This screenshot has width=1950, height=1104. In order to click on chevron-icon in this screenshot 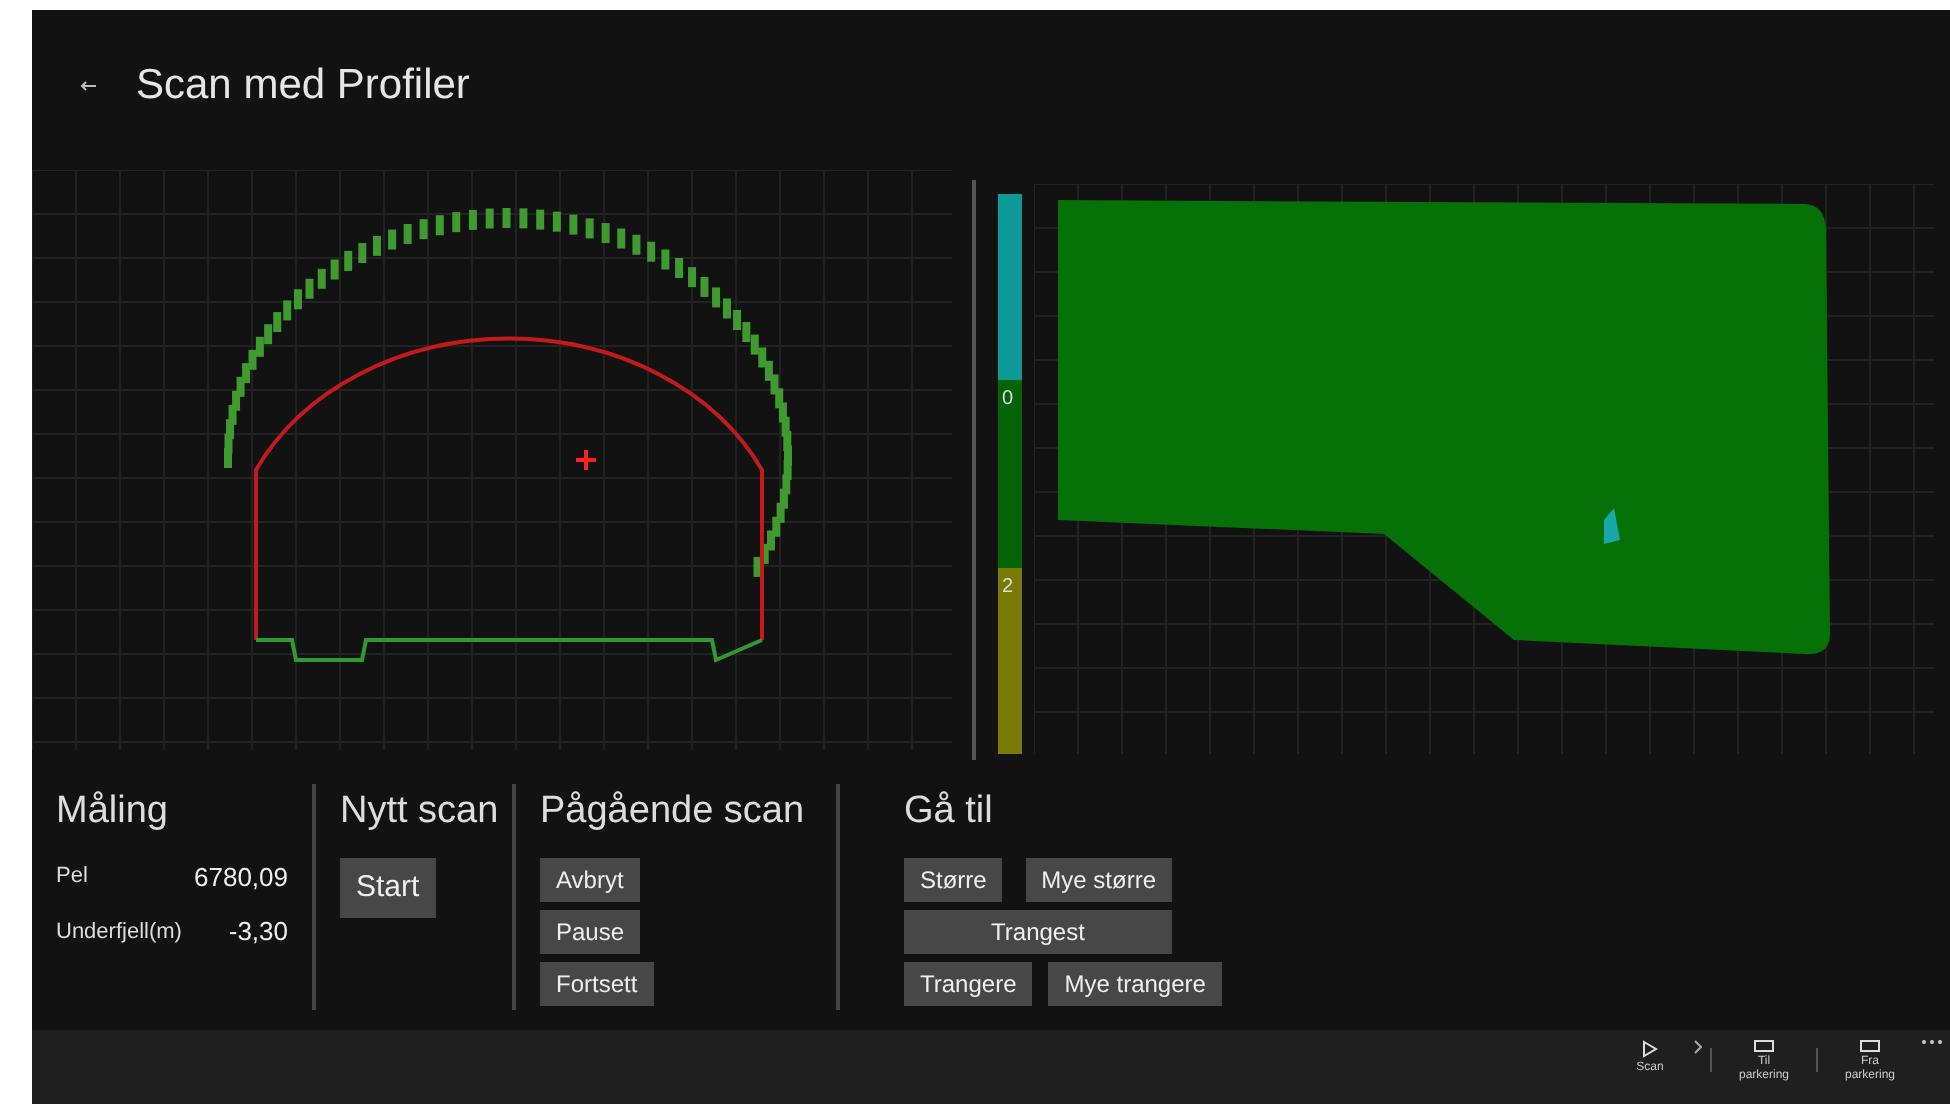, I will do `click(1698, 1047)`.